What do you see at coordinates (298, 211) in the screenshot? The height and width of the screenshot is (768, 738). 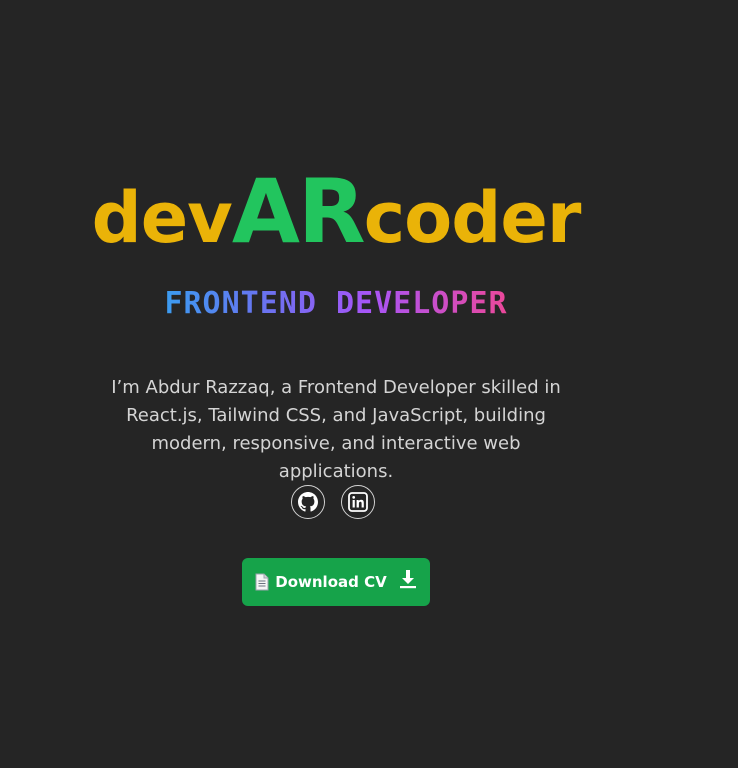 I see `logo-part-ar: AR` at bounding box center [298, 211].